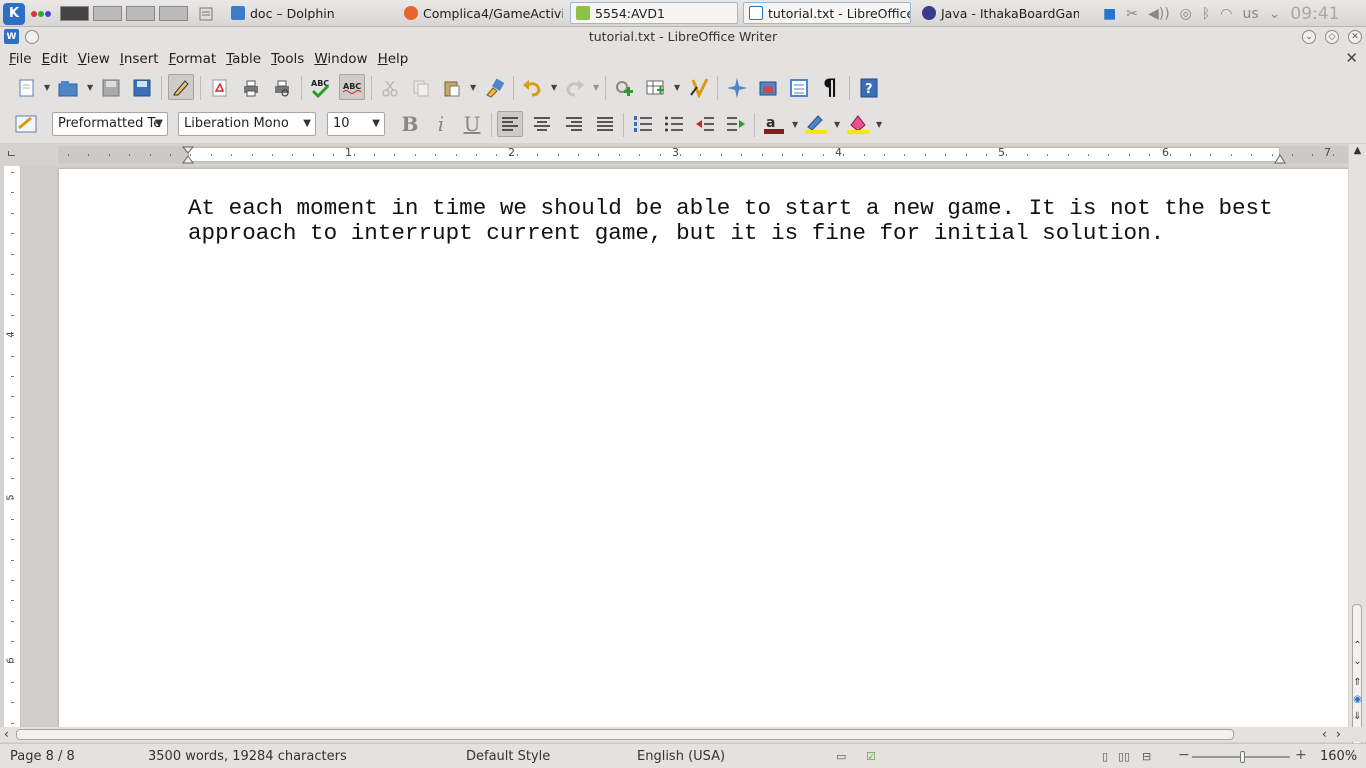 The width and height of the screenshot is (1366, 768). Describe the element at coordinates (495, 88) in the screenshot. I see `clone-formatting-icon` at that location.